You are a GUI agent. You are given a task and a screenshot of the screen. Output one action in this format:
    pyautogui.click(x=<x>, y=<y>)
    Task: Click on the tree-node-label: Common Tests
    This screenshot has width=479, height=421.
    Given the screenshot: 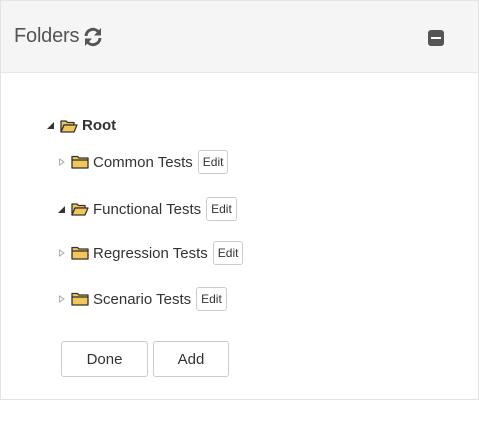 What is the action you would take?
    pyautogui.click(x=143, y=162)
    